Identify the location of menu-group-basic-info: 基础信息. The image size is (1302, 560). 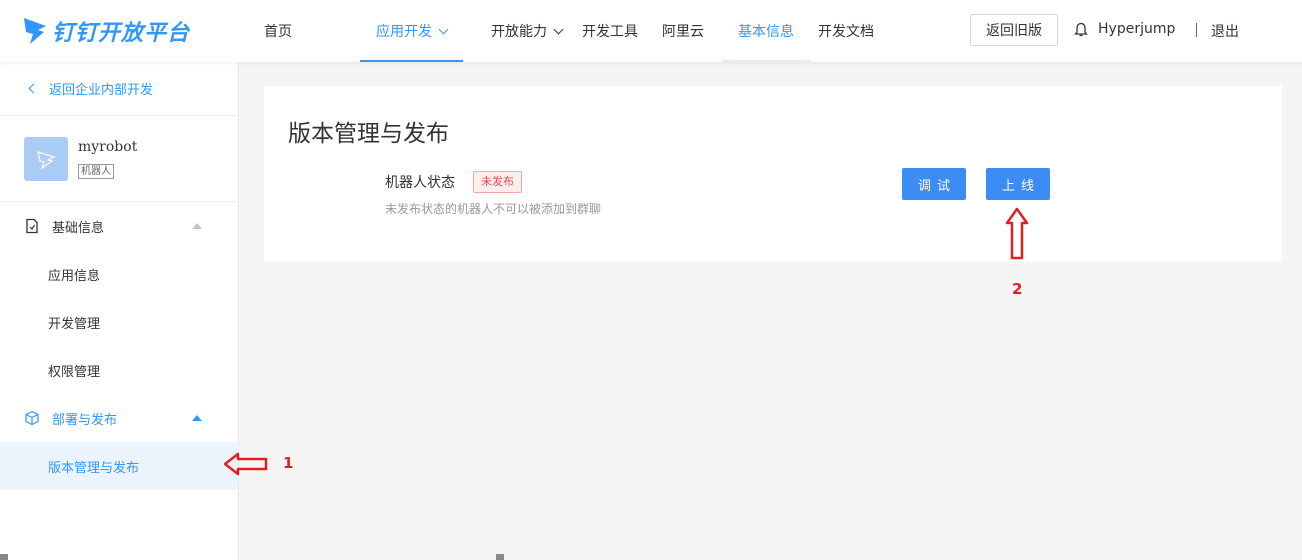
(119, 226).